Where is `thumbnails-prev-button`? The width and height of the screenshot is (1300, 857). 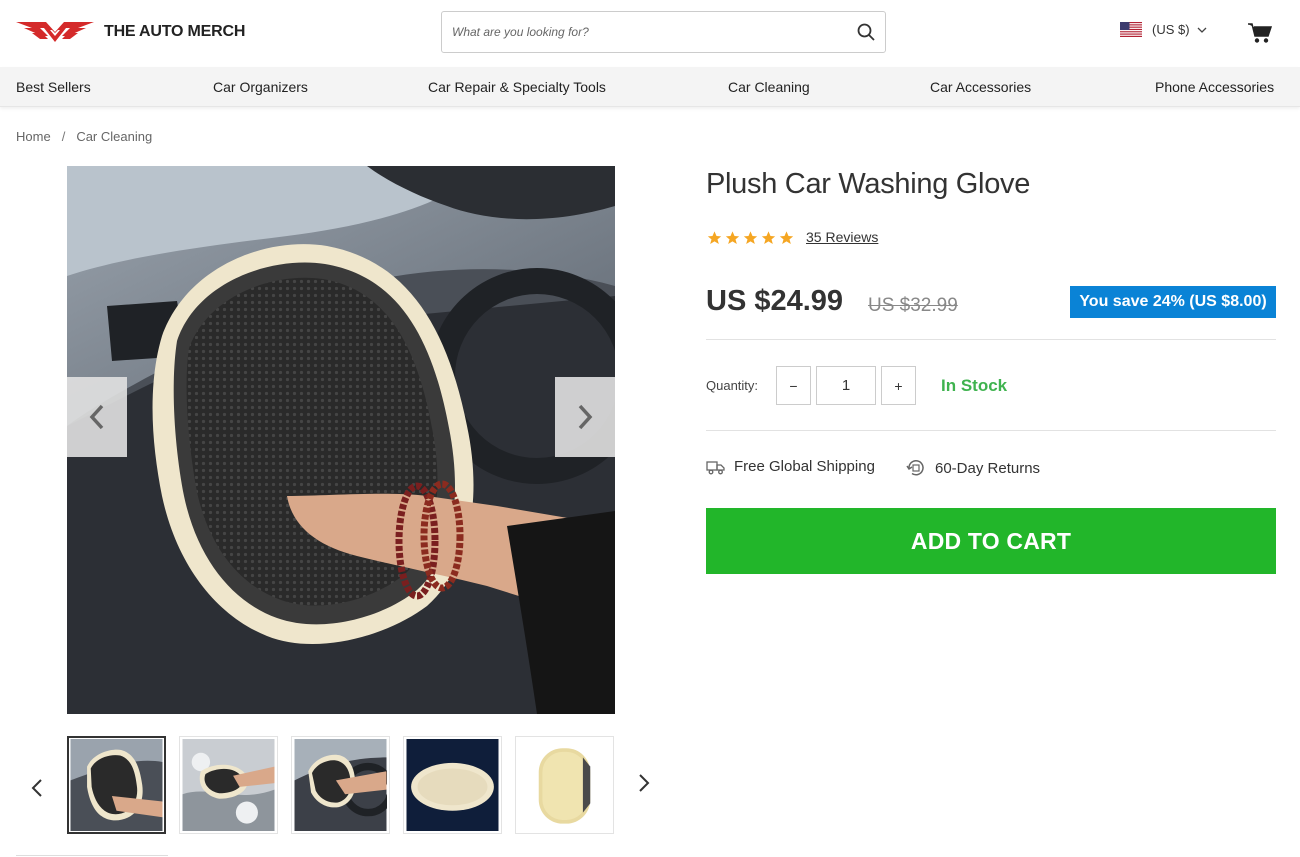 thumbnails-prev-button is located at coordinates (37, 788).